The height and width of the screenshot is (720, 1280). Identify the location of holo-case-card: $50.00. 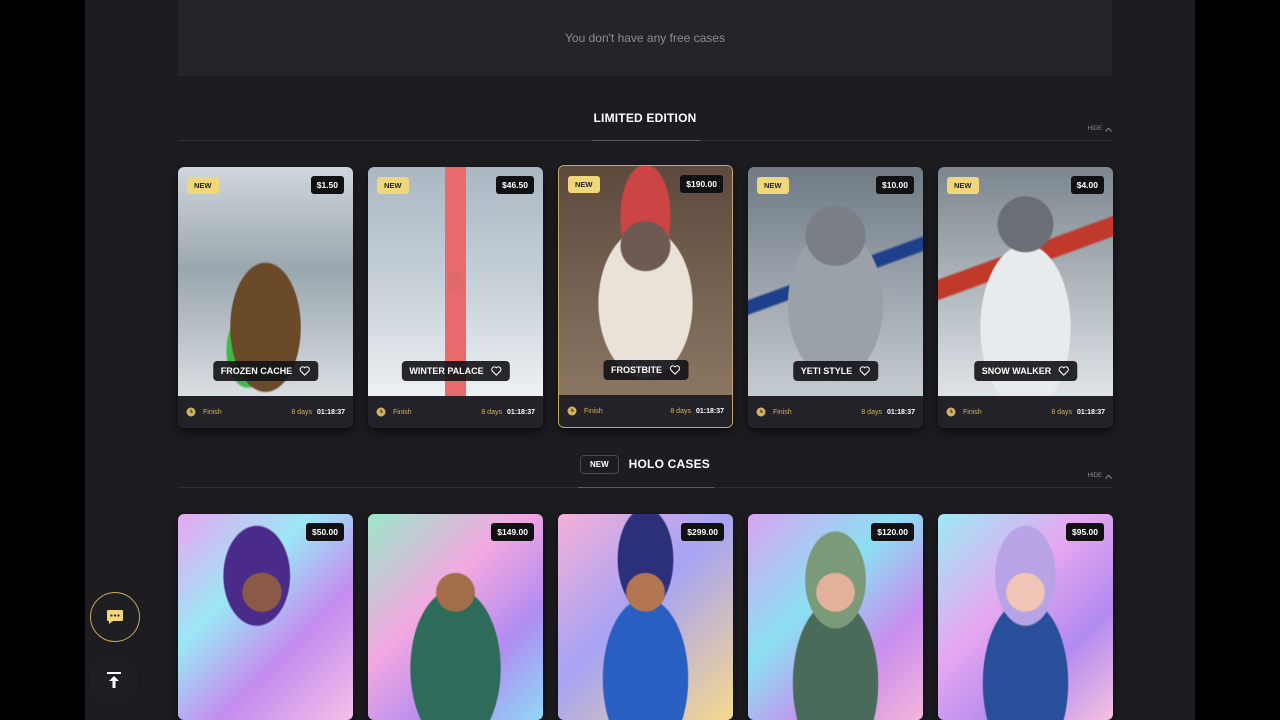
(265, 617).